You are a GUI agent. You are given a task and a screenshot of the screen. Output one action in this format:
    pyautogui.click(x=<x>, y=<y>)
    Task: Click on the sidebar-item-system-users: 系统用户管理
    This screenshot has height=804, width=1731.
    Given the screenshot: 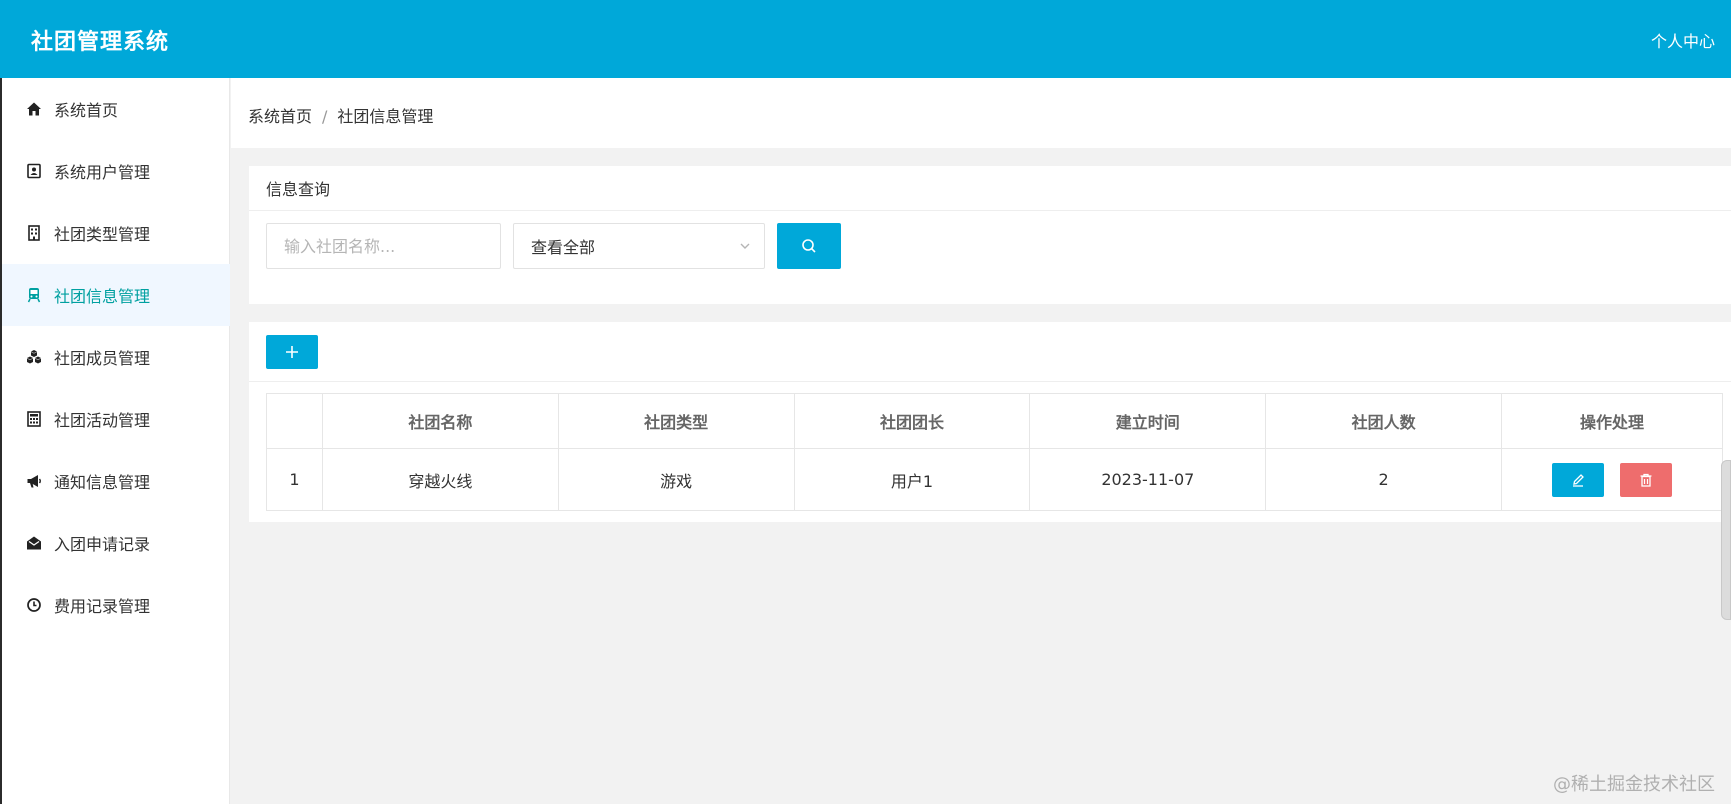 What is the action you would take?
    pyautogui.click(x=116, y=171)
    